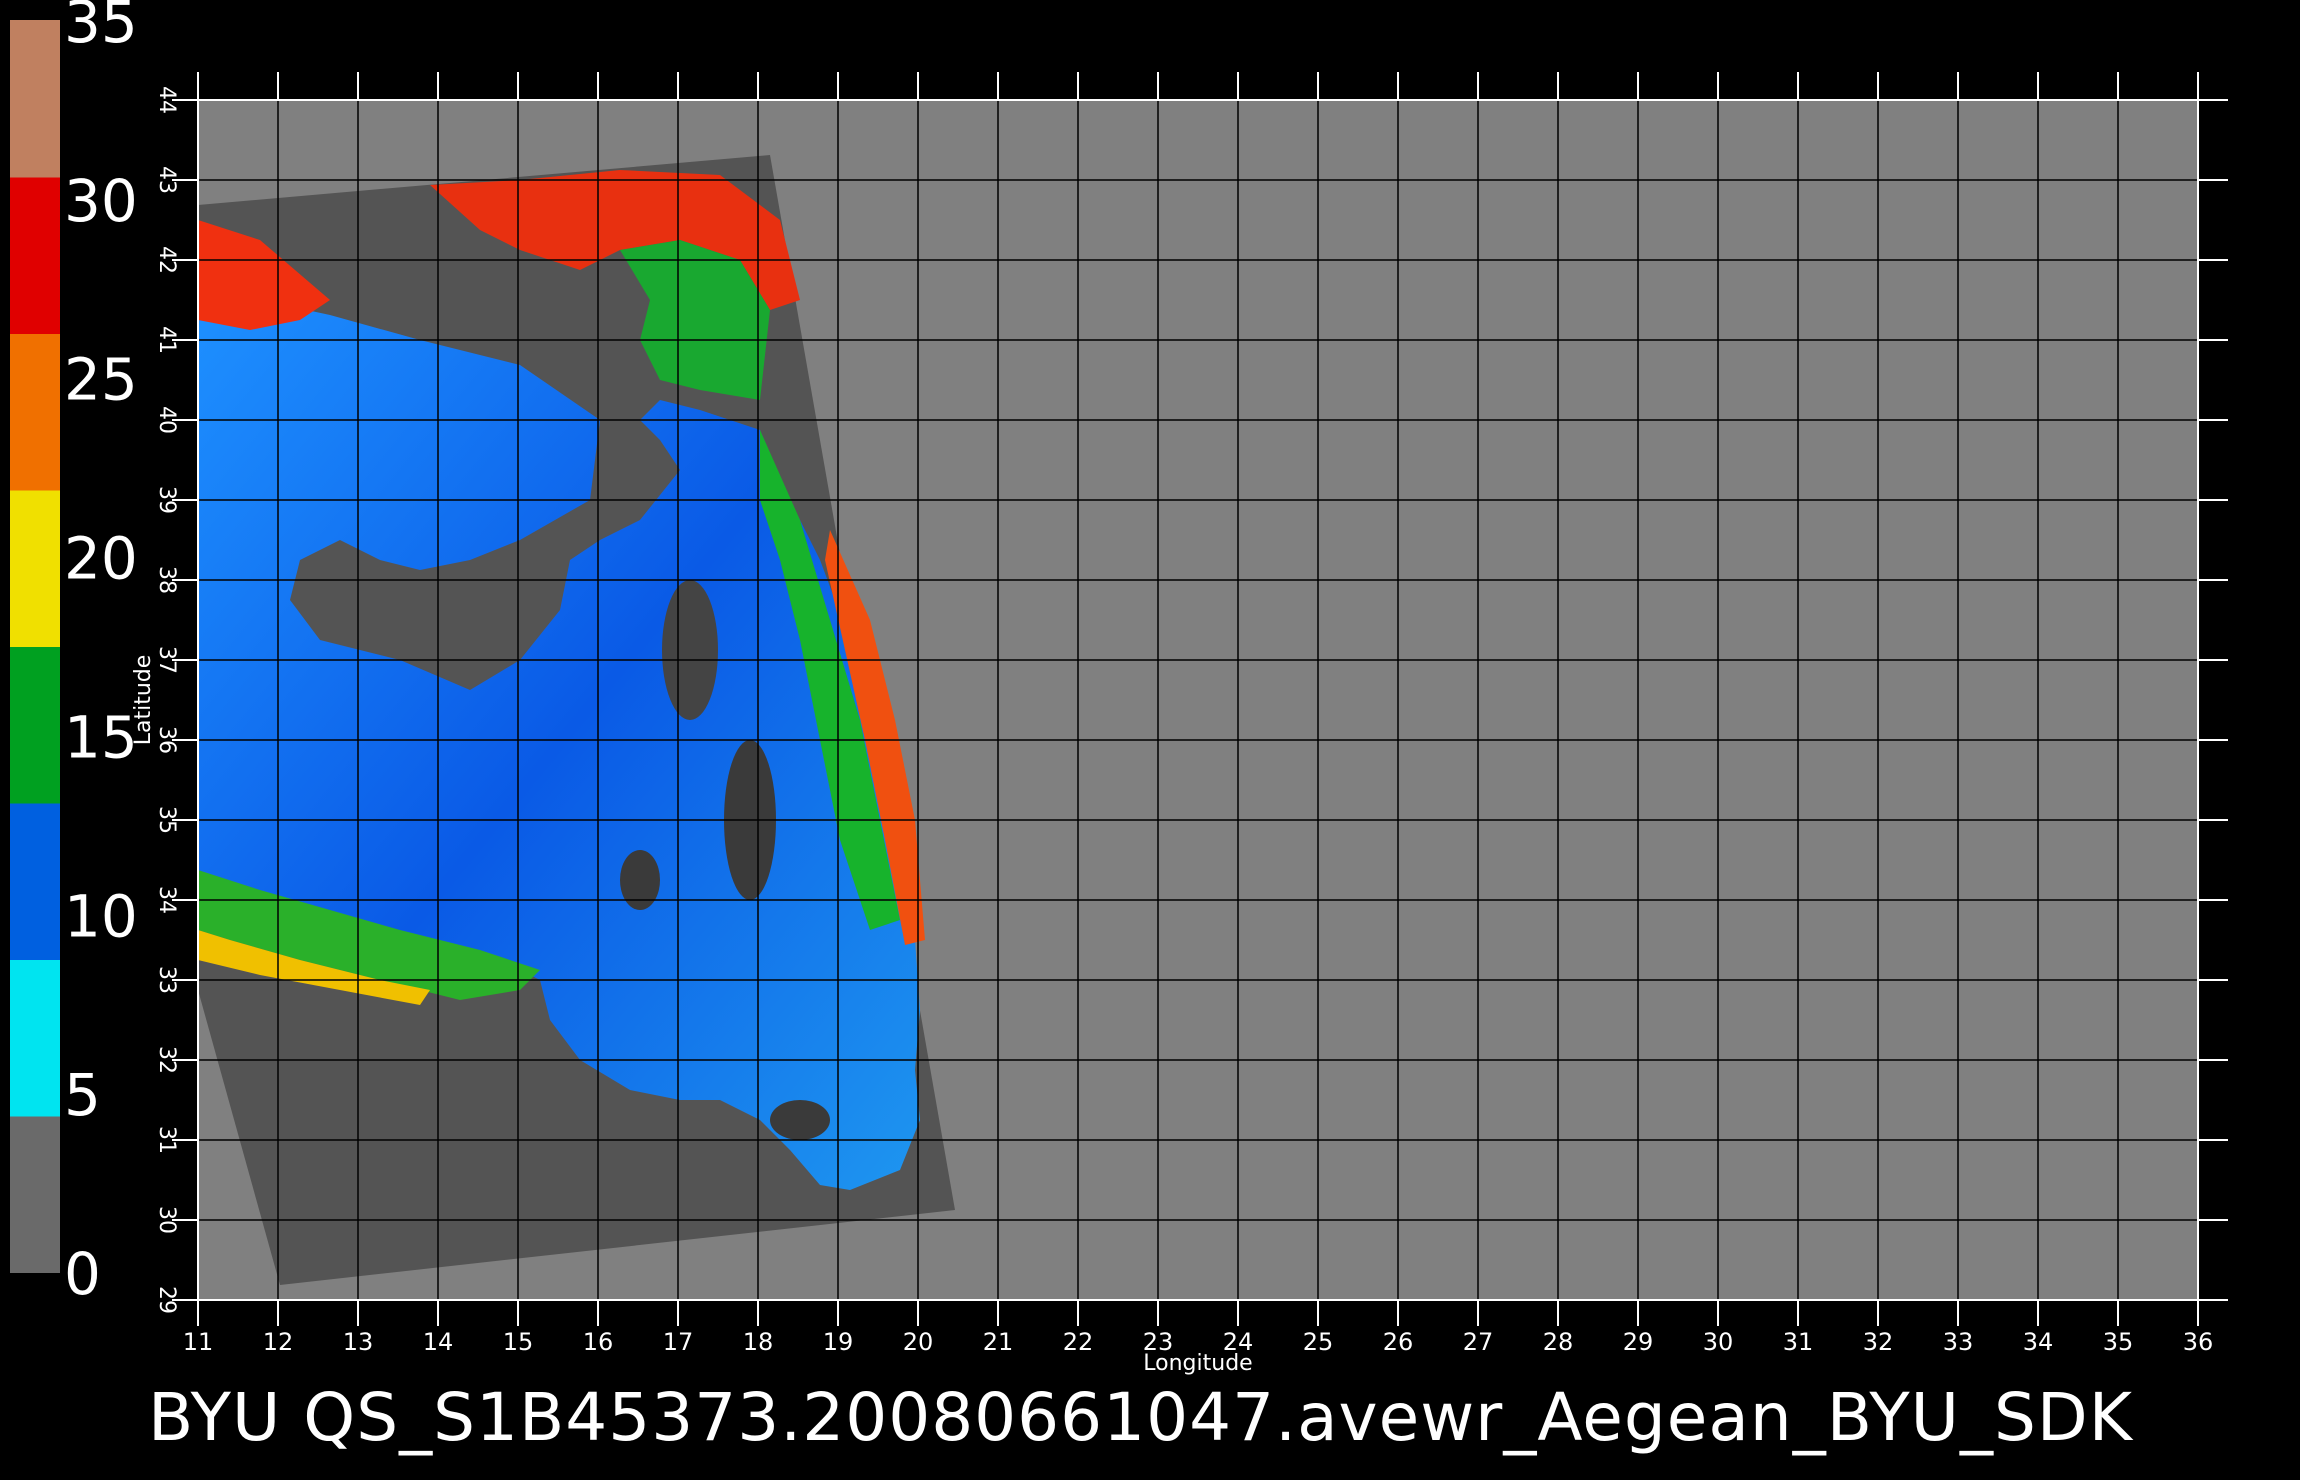  Describe the element at coordinates (166, 1140) in the screenshot. I see `lat-tick-label: 31` at that location.